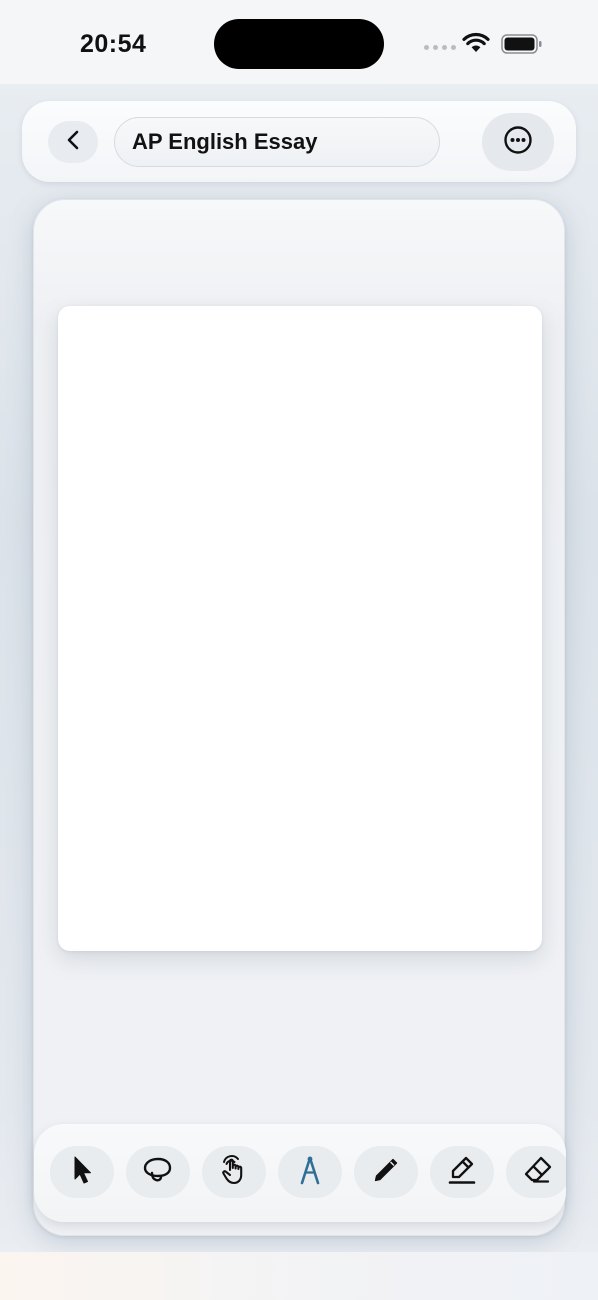 This screenshot has height=1300, width=598. I want to click on top-toolbar: AP English Essay, so click(299, 141).